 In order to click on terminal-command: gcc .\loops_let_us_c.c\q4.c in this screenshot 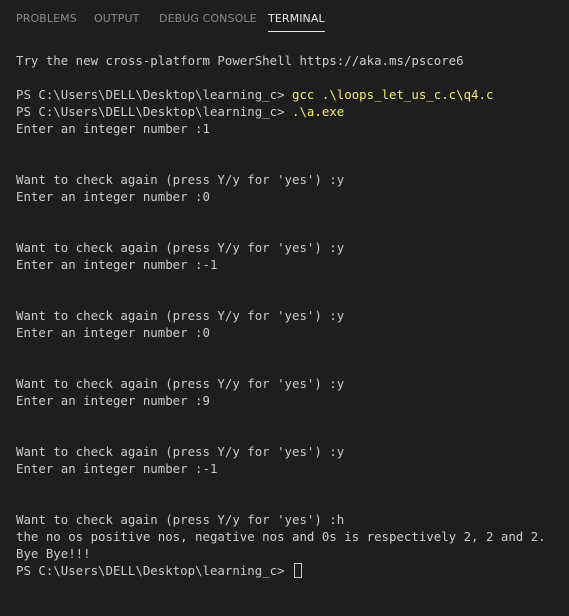, I will do `click(393, 94)`.